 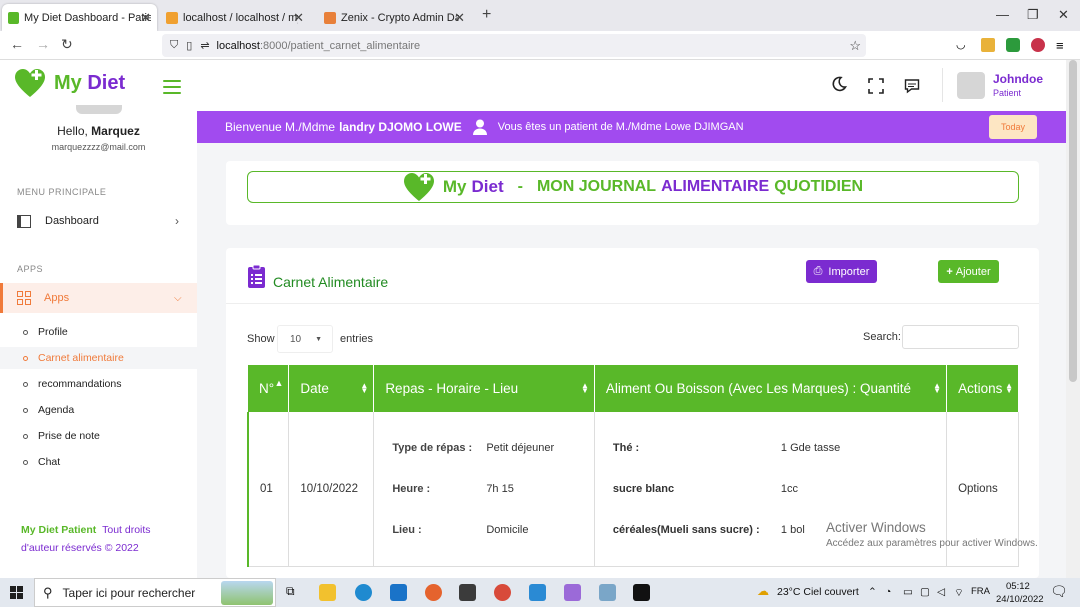 I want to click on sidebar-item-dashboard: Dashboard ›, so click(x=98, y=221).